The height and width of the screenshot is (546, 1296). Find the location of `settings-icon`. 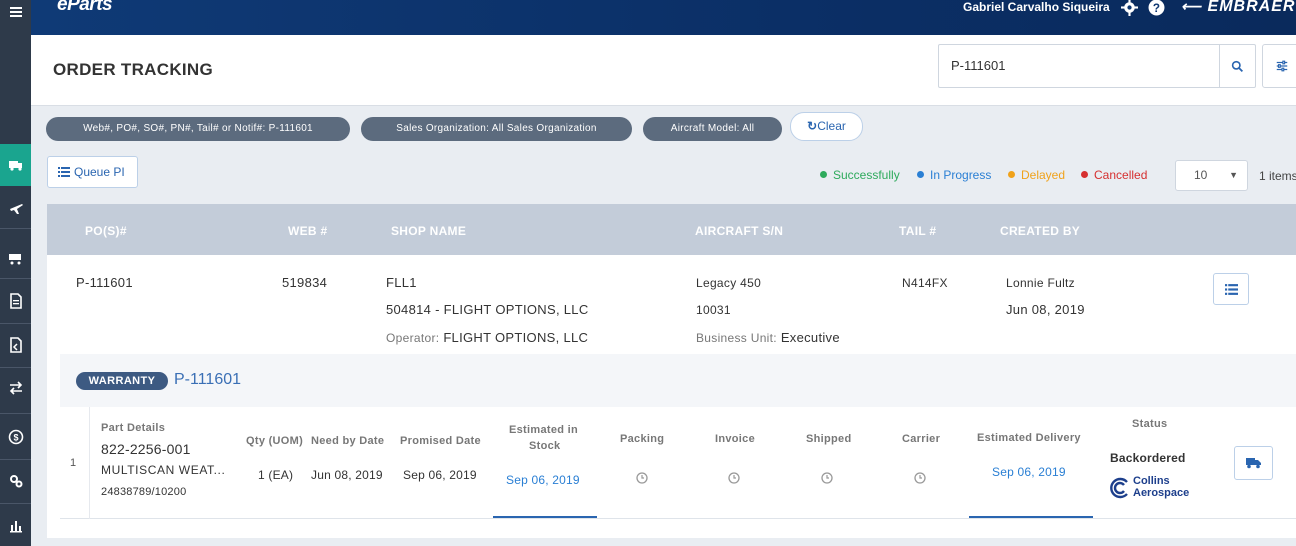

settings-icon is located at coordinates (15, 481).